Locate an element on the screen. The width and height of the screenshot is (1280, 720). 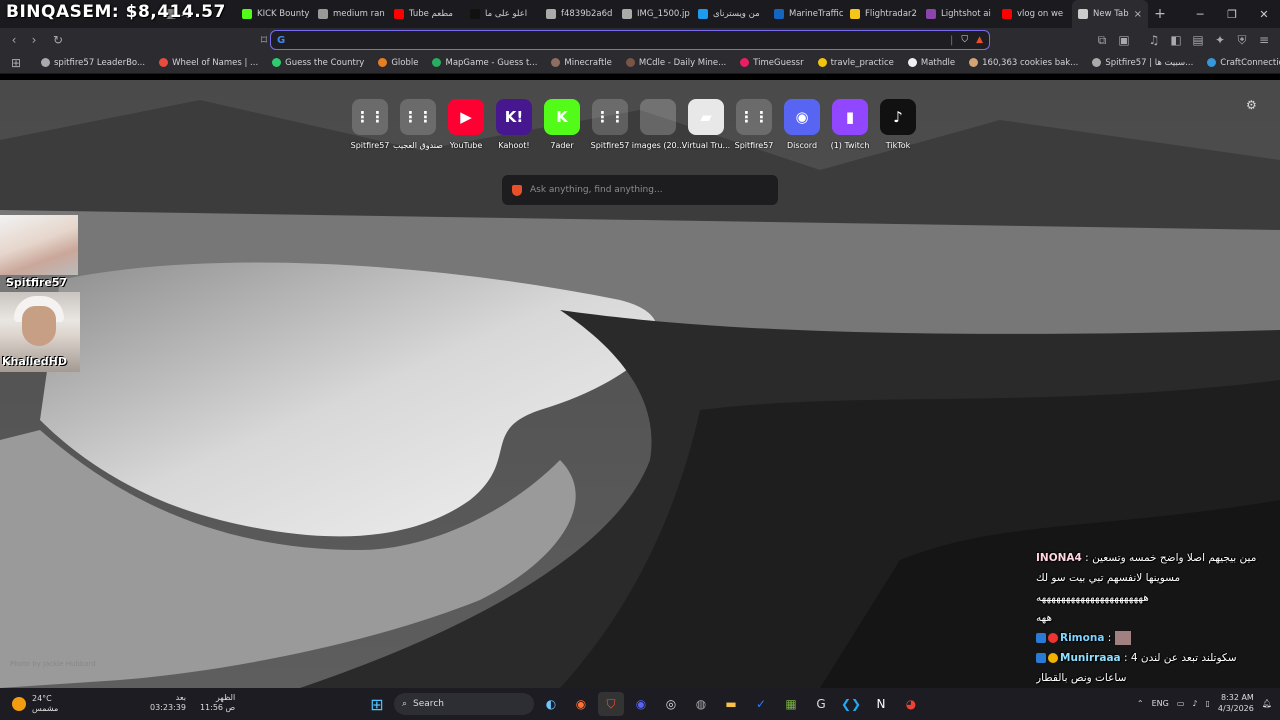
discord-icon: ◉ is located at coordinates (641, 704).